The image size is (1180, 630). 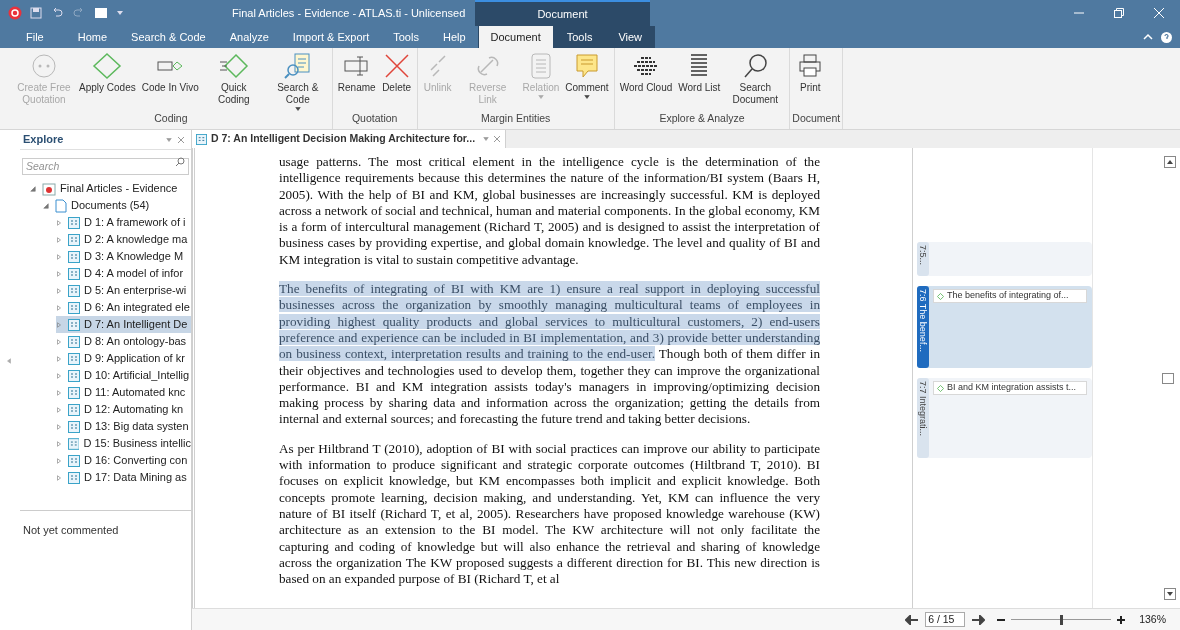 I want to click on ribbon-button: Word List, so click(x=699, y=73).